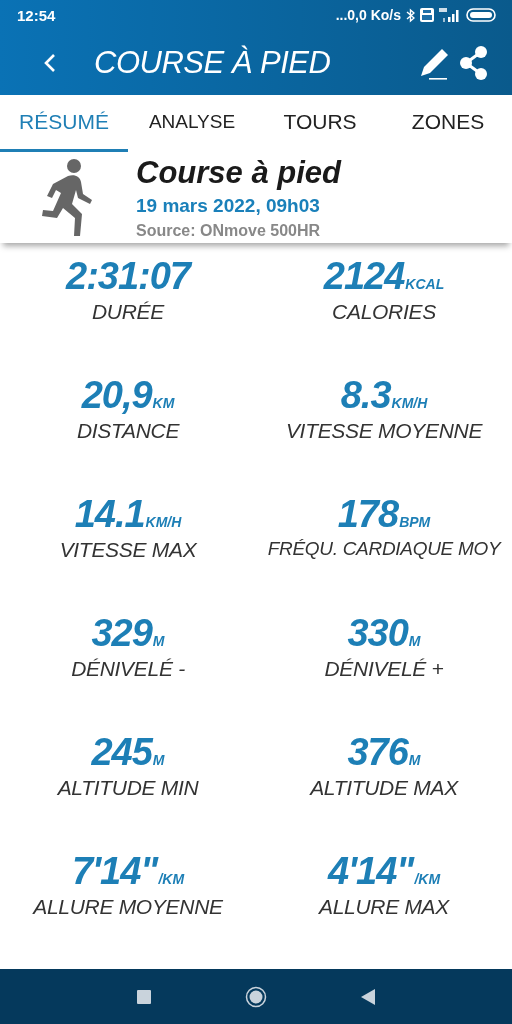 This screenshot has width=512, height=1024. I want to click on home-icon, so click(256, 996).